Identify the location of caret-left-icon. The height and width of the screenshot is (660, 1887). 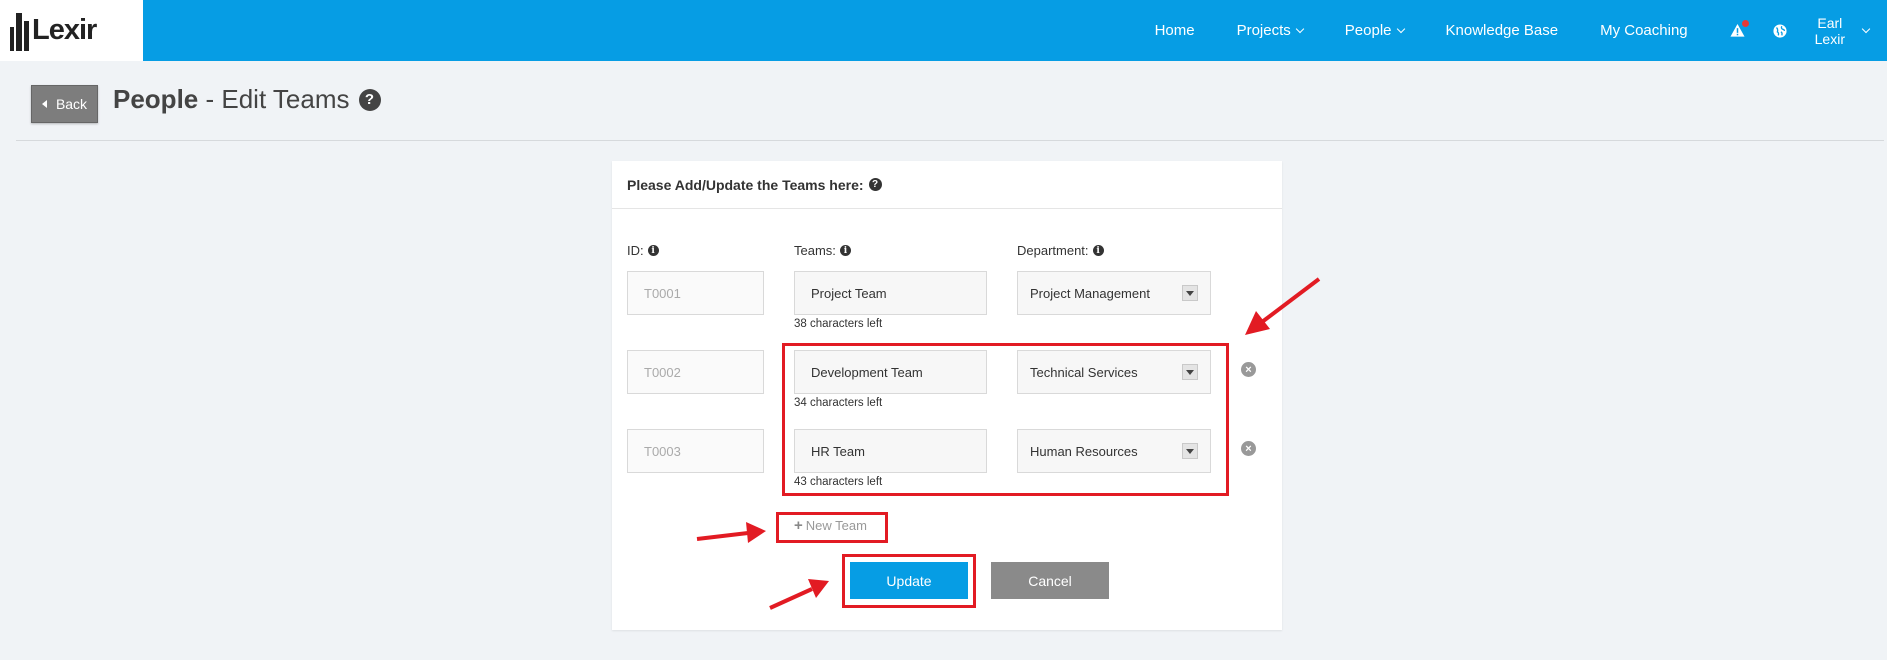
(44, 104).